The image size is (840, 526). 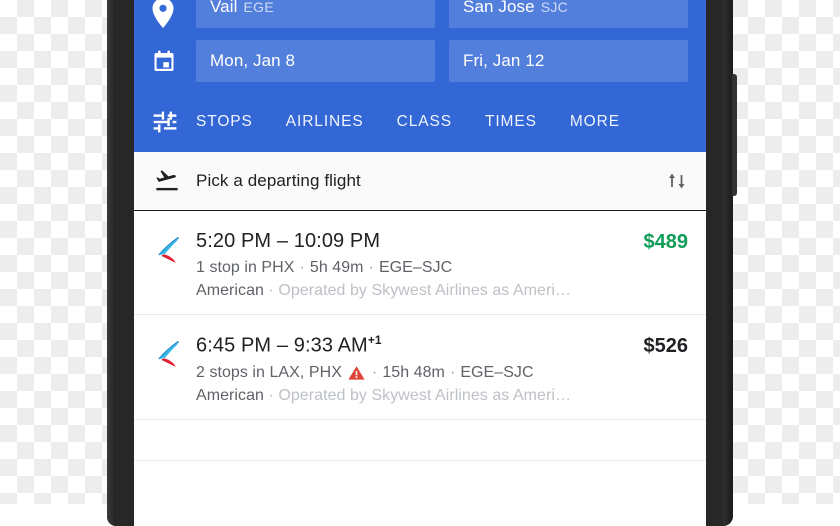 I want to click on destination-code: SJC, so click(x=554, y=7).